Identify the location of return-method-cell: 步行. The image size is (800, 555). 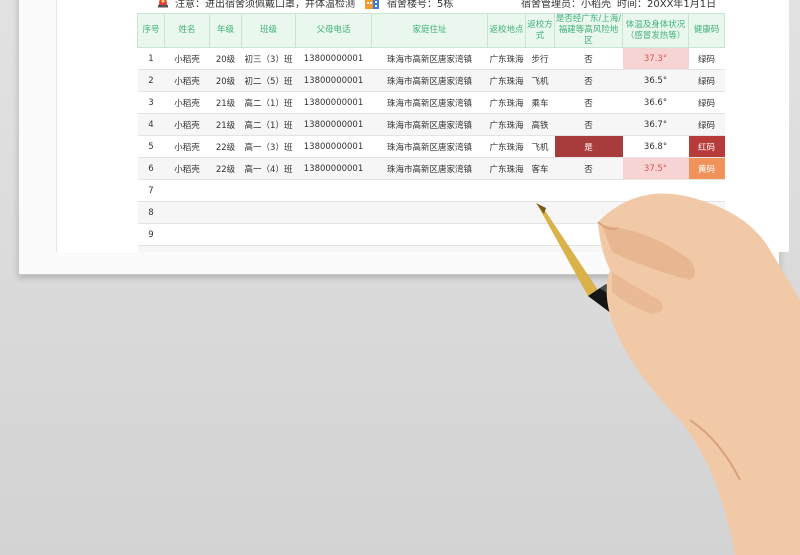
(540, 58).